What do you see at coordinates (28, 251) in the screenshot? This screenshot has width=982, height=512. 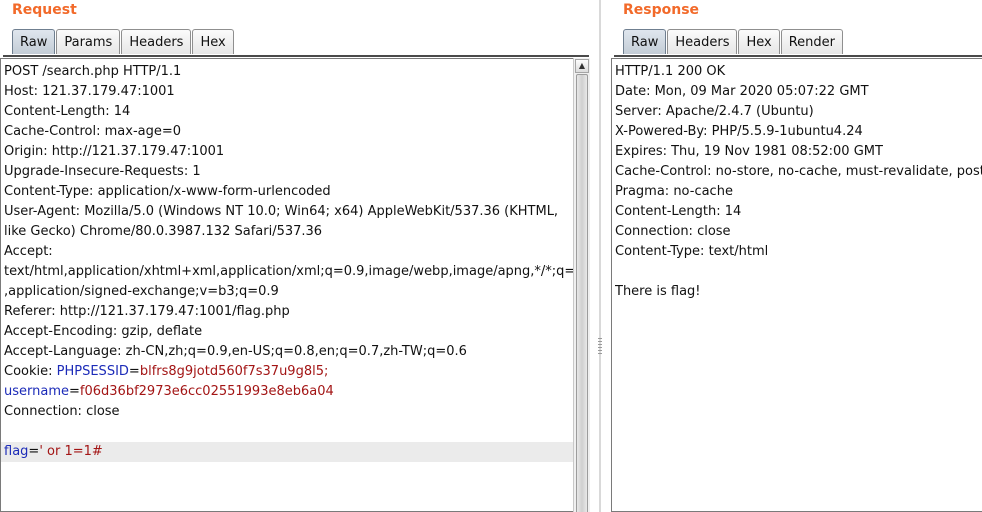 I see `request-line: Accept:` at bounding box center [28, 251].